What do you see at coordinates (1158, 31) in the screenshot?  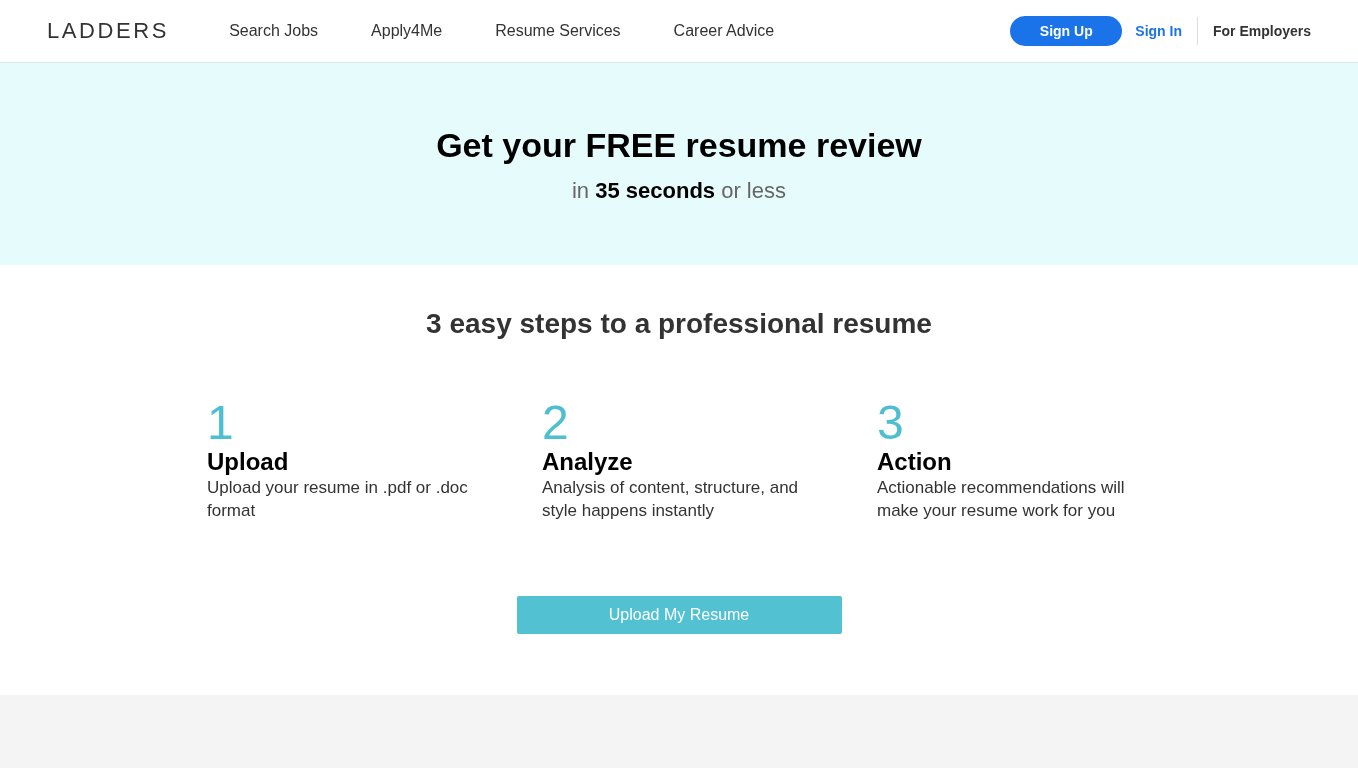 I see `sign-in-link: Sign In` at bounding box center [1158, 31].